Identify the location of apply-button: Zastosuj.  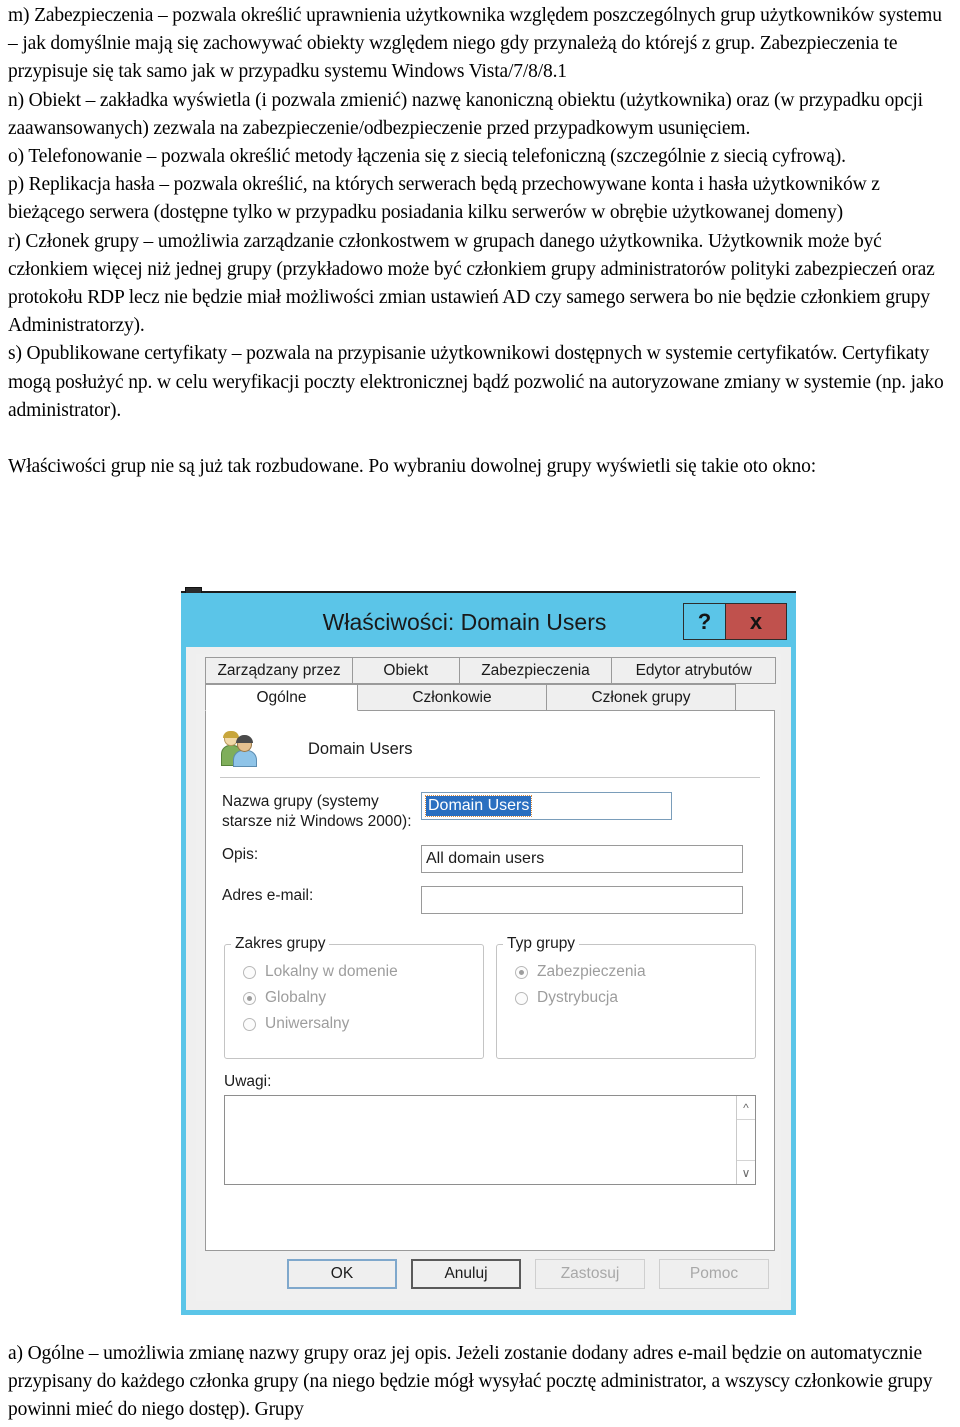
(590, 1274).